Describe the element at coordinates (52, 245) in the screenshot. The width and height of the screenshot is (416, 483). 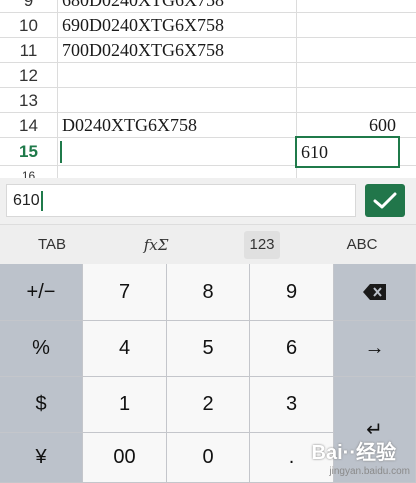
I see `tab-key: TAB` at that location.